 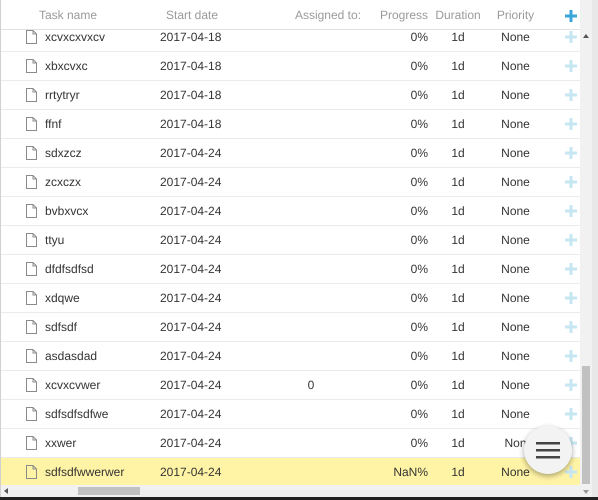 What do you see at coordinates (410, 472) in the screenshot?
I see `progress-cell-text: NaN%` at bounding box center [410, 472].